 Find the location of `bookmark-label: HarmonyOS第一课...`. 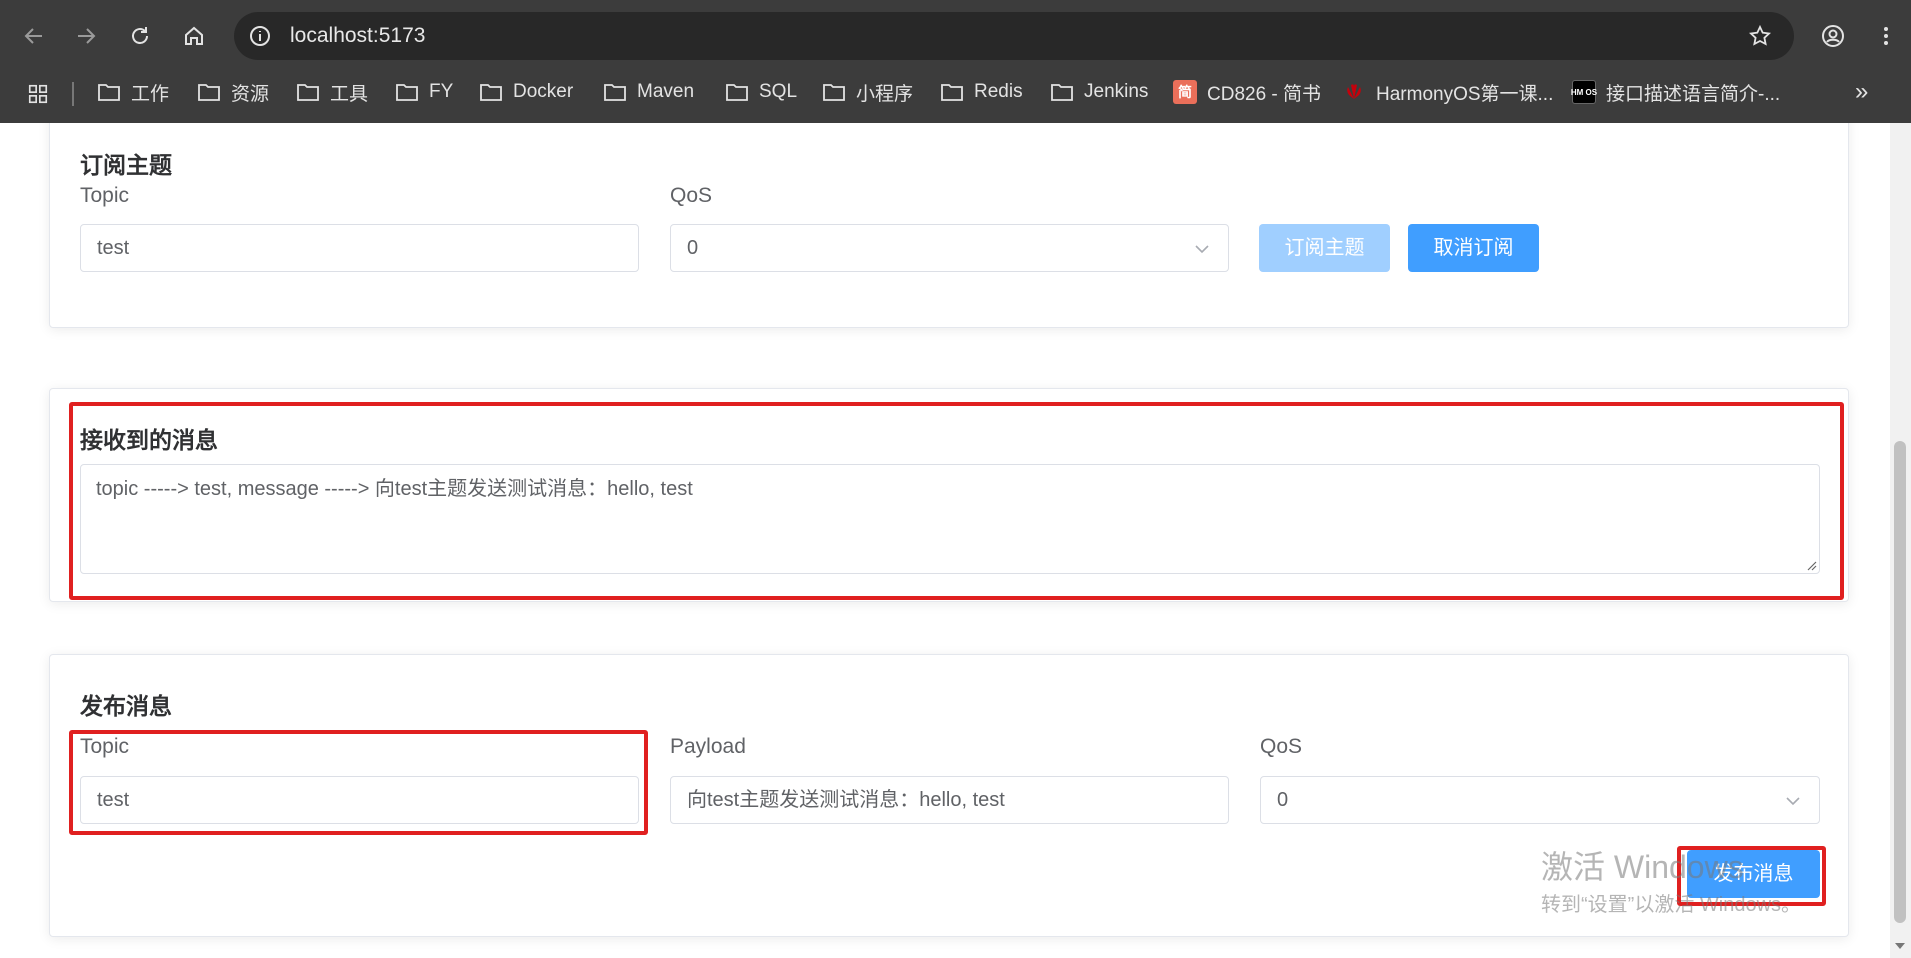

bookmark-label: HarmonyOS第一课... is located at coordinates (1465, 94).